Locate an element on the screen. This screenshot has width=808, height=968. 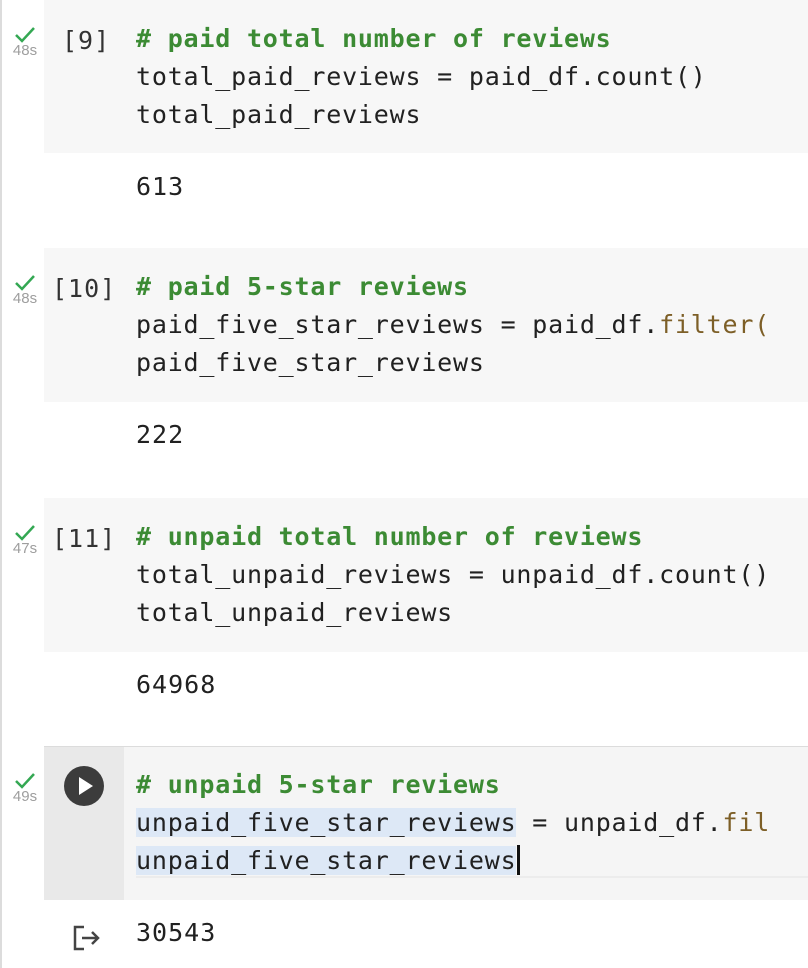
execution-duration: 47s is located at coordinates (25, 548).